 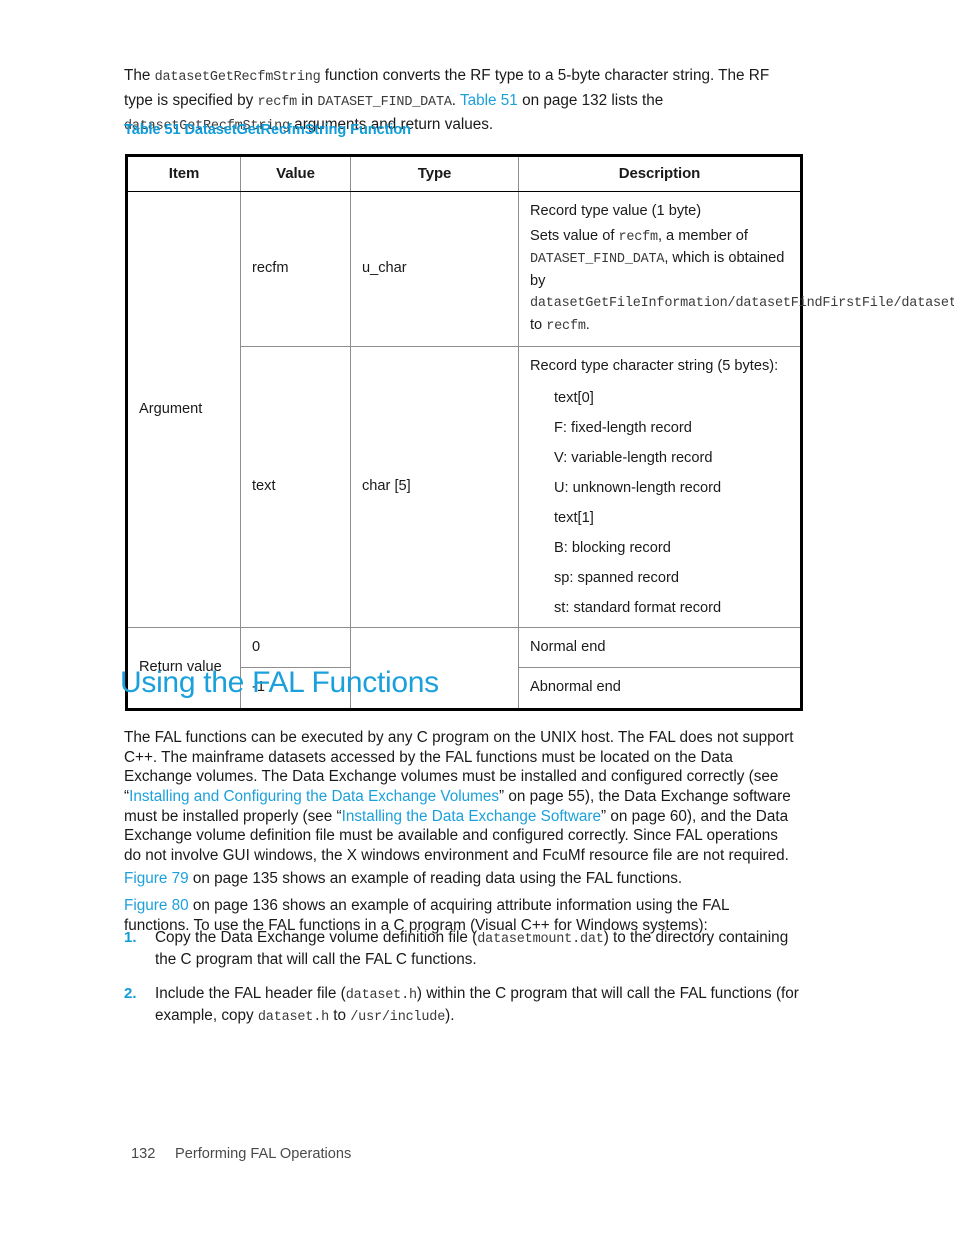 I want to click on page-footer: 132 Performing FAL Operations, so click(x=241, y=1154).